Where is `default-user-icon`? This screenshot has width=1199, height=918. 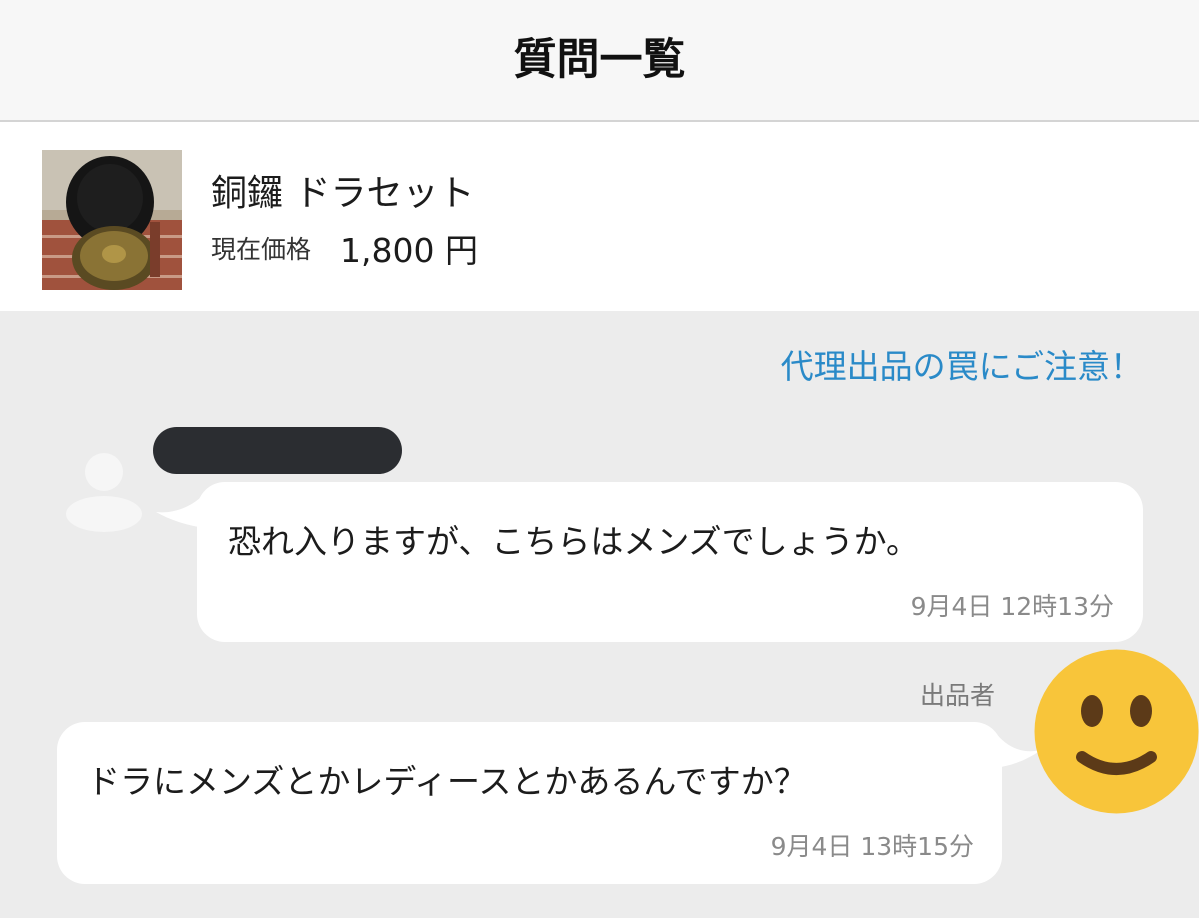
default-user-icon is located at coordinates (104, 492).